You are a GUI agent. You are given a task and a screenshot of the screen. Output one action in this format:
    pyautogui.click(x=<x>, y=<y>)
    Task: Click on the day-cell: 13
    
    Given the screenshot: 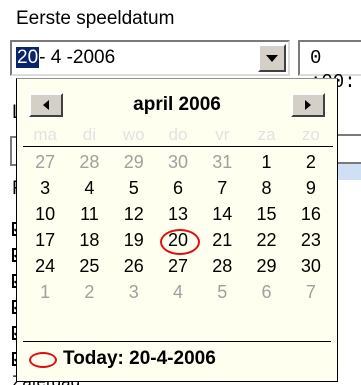 What is the action you would take?
    pyautogui.click(x=178, y=214)
    